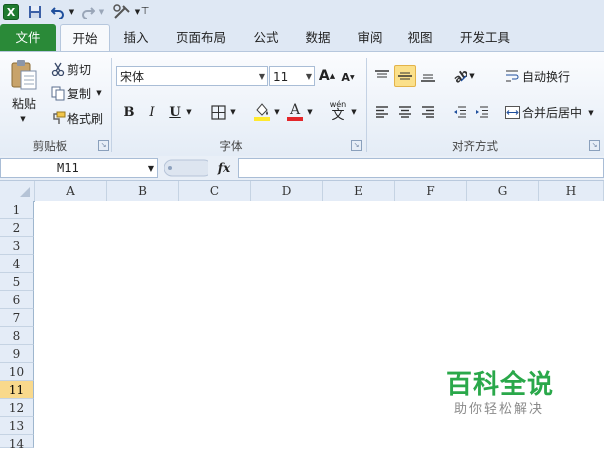 The height and width of the screenshot is (453, 604). I want to click on merge-center-icon, so click(512, 112).